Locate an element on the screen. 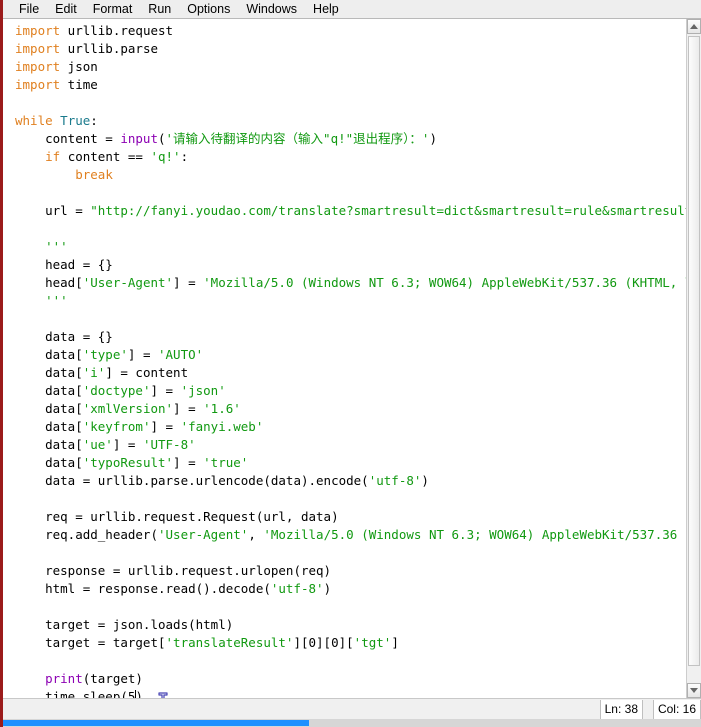  code-line: if content == 'q!': is located at coordinates (344, 157).